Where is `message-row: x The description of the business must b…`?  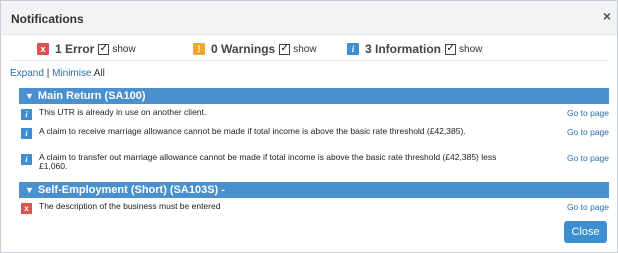 message-row: x The description of the business must b… is located at coordinates (314, 208).